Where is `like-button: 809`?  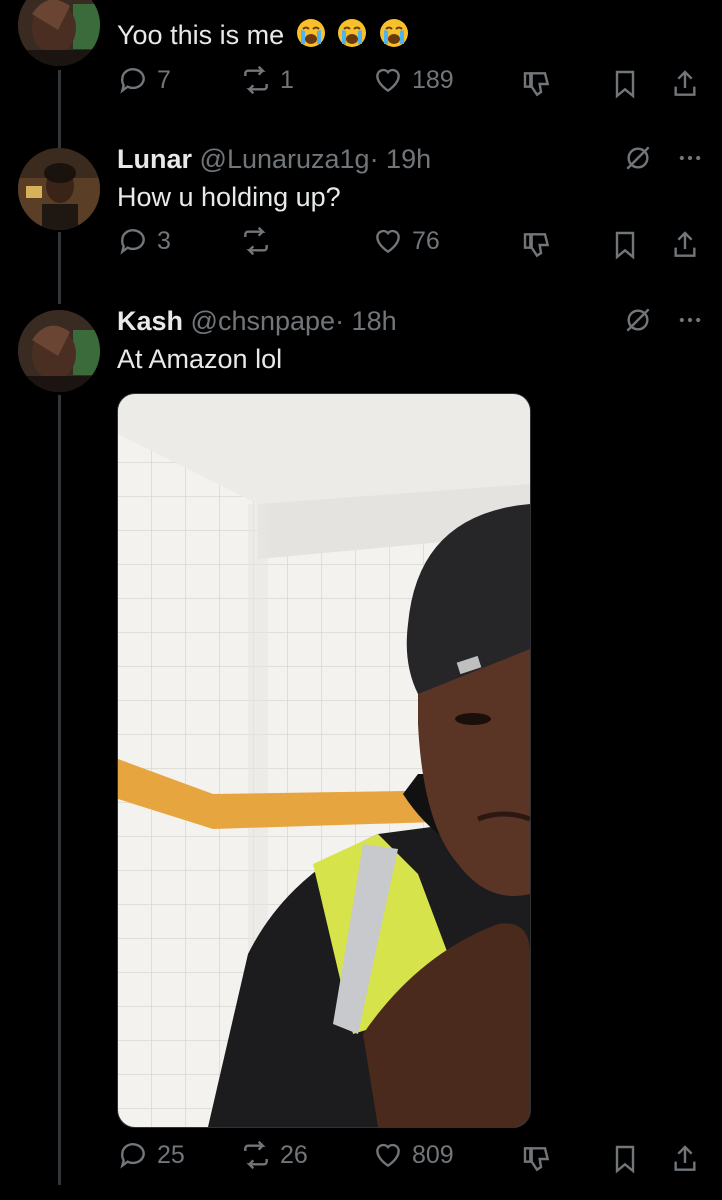 like-button: 809 is located at coordinates (413, 1155).